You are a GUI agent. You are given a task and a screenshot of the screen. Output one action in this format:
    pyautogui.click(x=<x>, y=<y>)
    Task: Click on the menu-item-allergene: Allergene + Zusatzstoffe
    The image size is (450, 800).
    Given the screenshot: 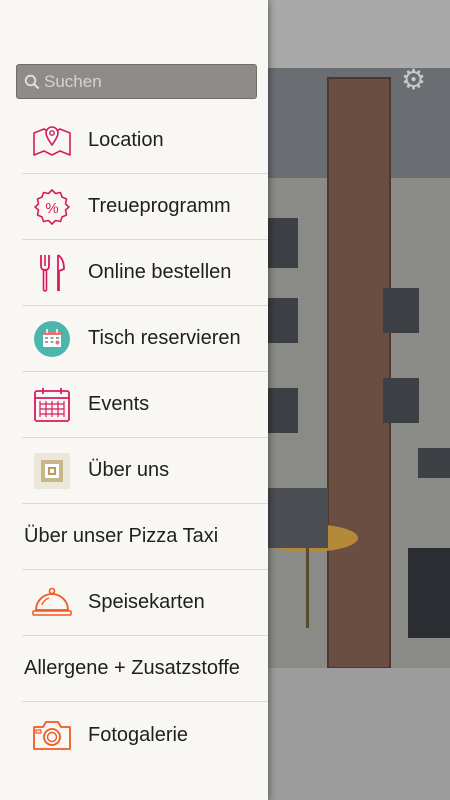 What is the action you would take?
    pyautogui.click(x=145, y=669)
    